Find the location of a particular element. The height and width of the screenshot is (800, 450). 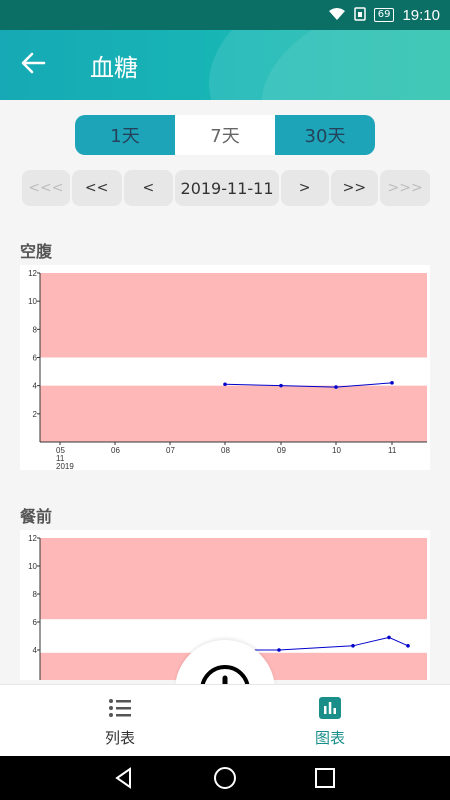

section-title-fasting: 空腹 is located at coordinates (36, 251).